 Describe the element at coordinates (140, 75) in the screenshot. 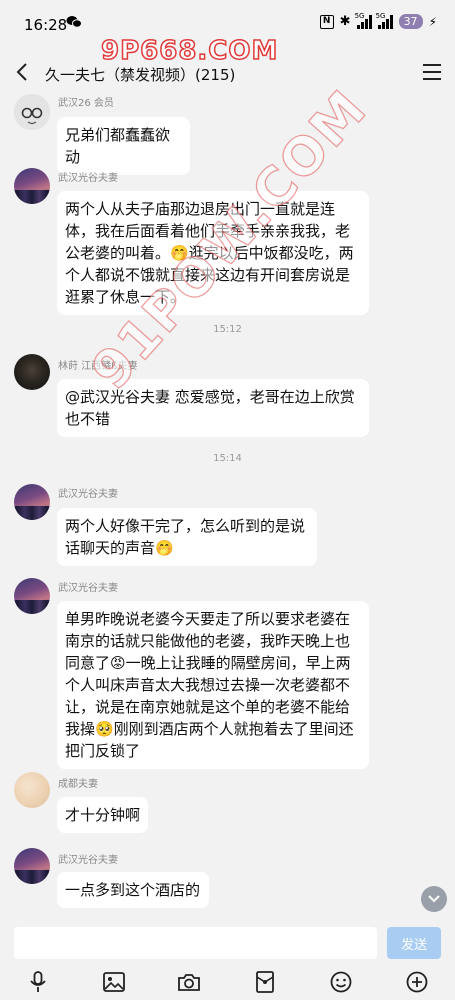

I see `chat-title: 久一夫七（禁发视频）(215)` at that location.